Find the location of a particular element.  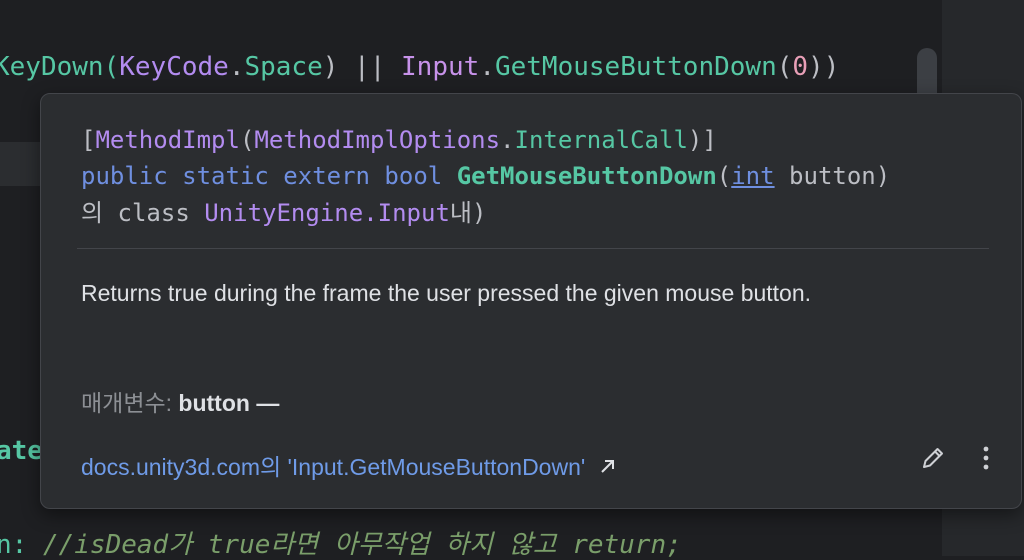

parameters-row: 매개변수: button — is located at coordinates (180, 401).